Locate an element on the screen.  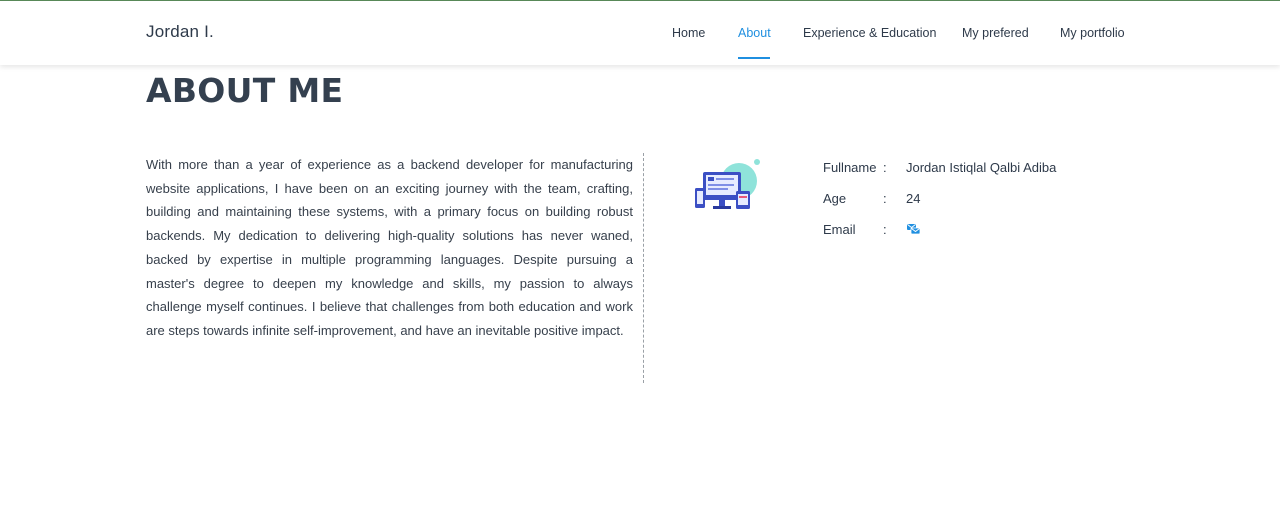
nav-home: Home is located at coordinates (688, 33).